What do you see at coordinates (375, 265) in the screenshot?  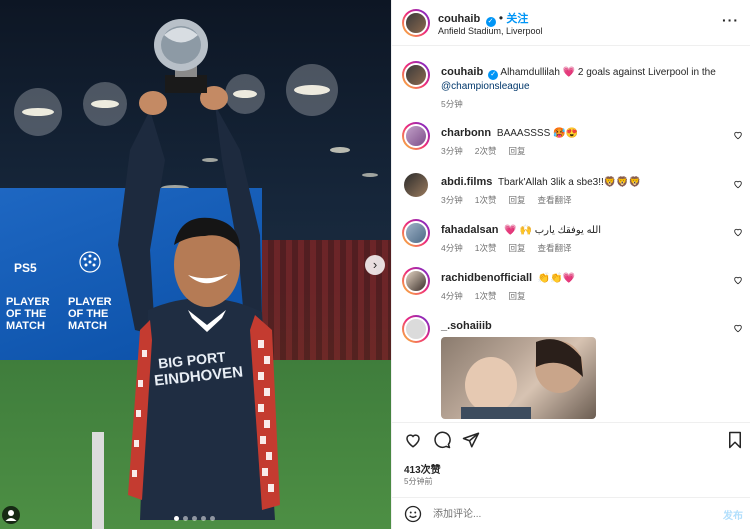 I see `carousel-next-button: ›` at bounding box center [375, 265].